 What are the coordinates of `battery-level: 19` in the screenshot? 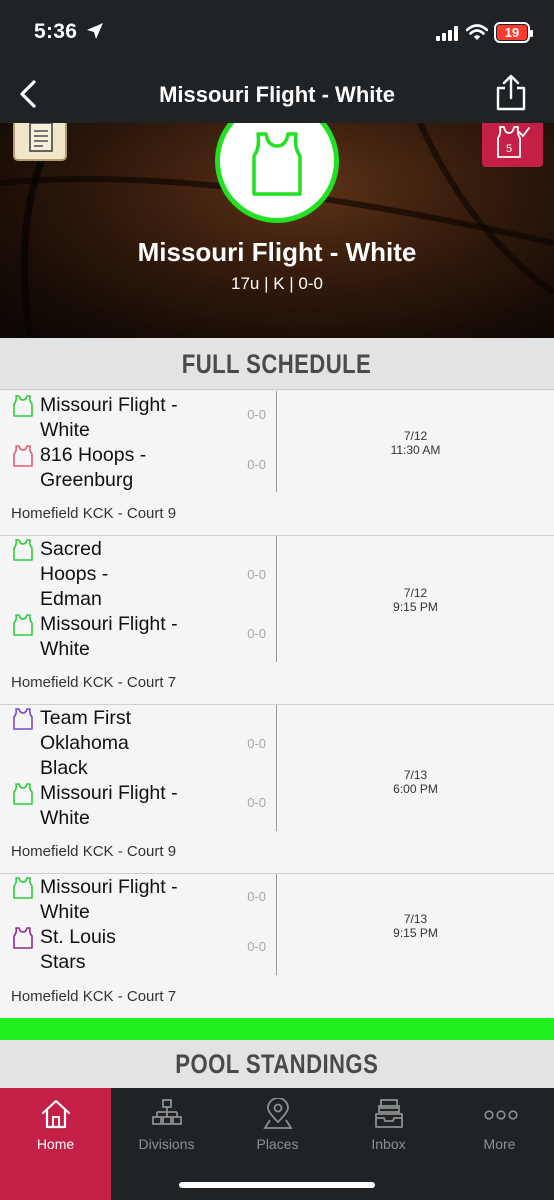 It's located at (512, 32).